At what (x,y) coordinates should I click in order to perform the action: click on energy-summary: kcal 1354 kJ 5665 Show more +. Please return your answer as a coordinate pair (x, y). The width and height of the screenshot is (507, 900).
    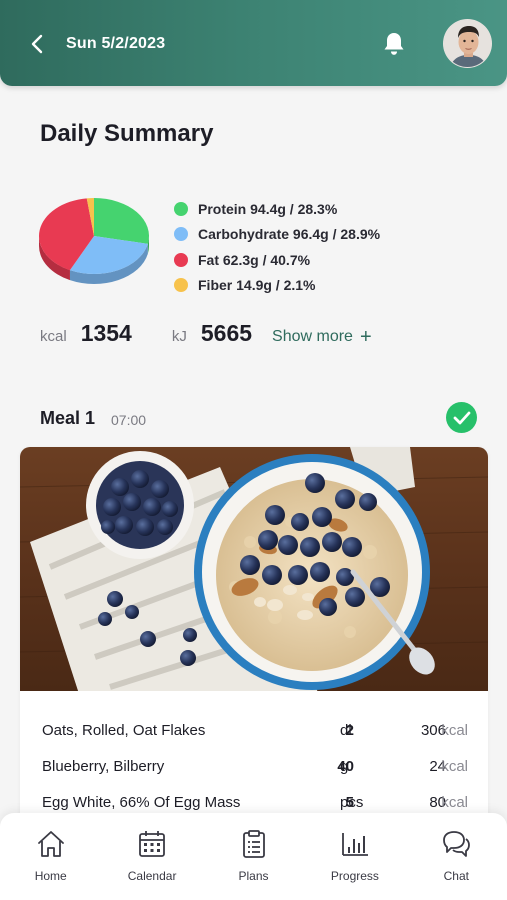
    Looking at the image, I should click on (206, 337).